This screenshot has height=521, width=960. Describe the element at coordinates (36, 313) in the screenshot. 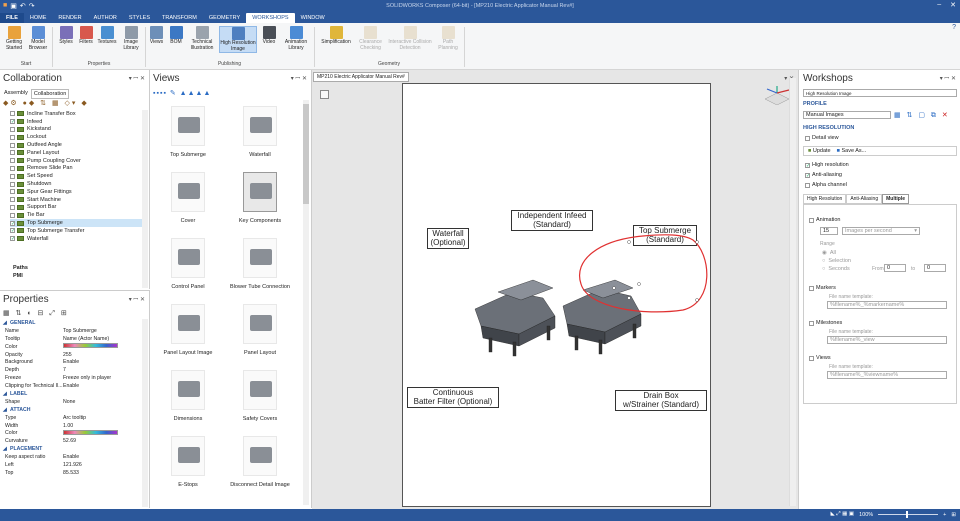

I see `properties-toolbar: ▦ ⇅ ◐ ⊟ ⤢ ⊞` at that location.